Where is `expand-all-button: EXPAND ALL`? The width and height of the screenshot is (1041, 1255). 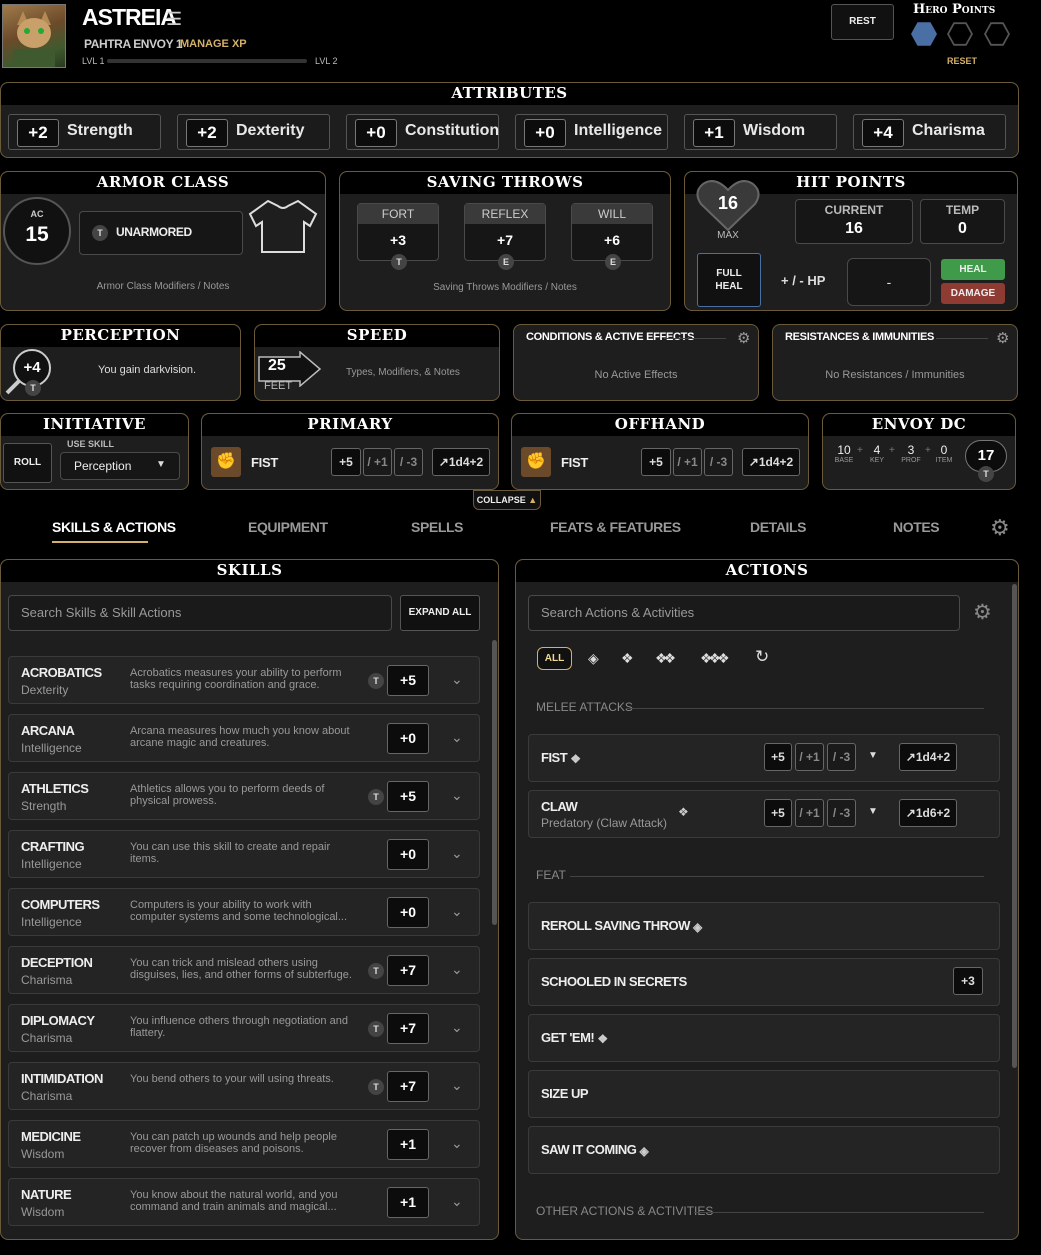 expand-all-button: EXPAND ALL is located at coordinates (440, 613).